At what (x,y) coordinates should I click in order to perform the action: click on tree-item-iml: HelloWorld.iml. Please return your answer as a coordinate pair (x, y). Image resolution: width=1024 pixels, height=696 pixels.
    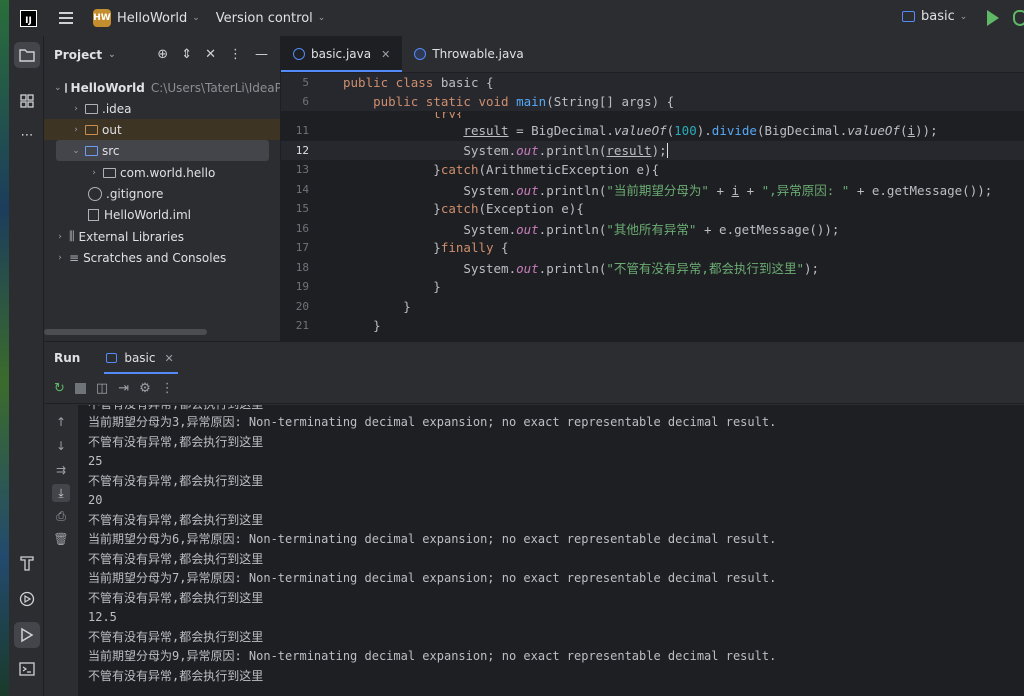
    Looking at the image, I should click on (167, 214).